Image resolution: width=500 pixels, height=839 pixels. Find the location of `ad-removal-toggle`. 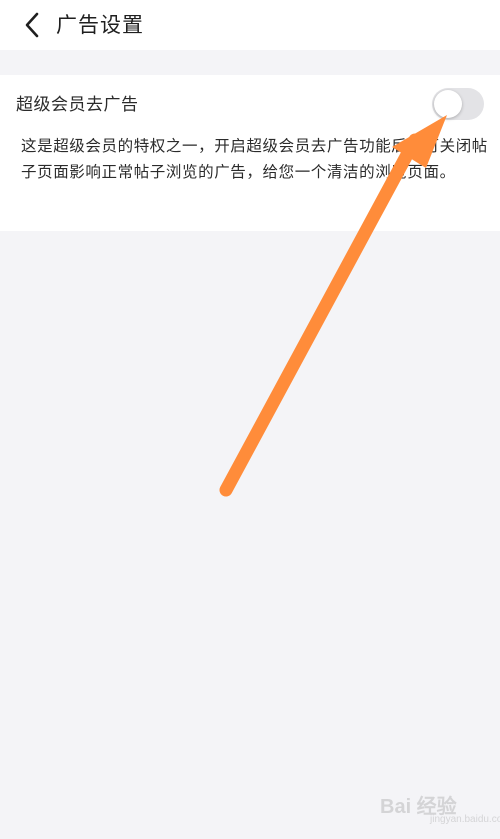

ad-removal-toggle is located at coordinates (458, 104).